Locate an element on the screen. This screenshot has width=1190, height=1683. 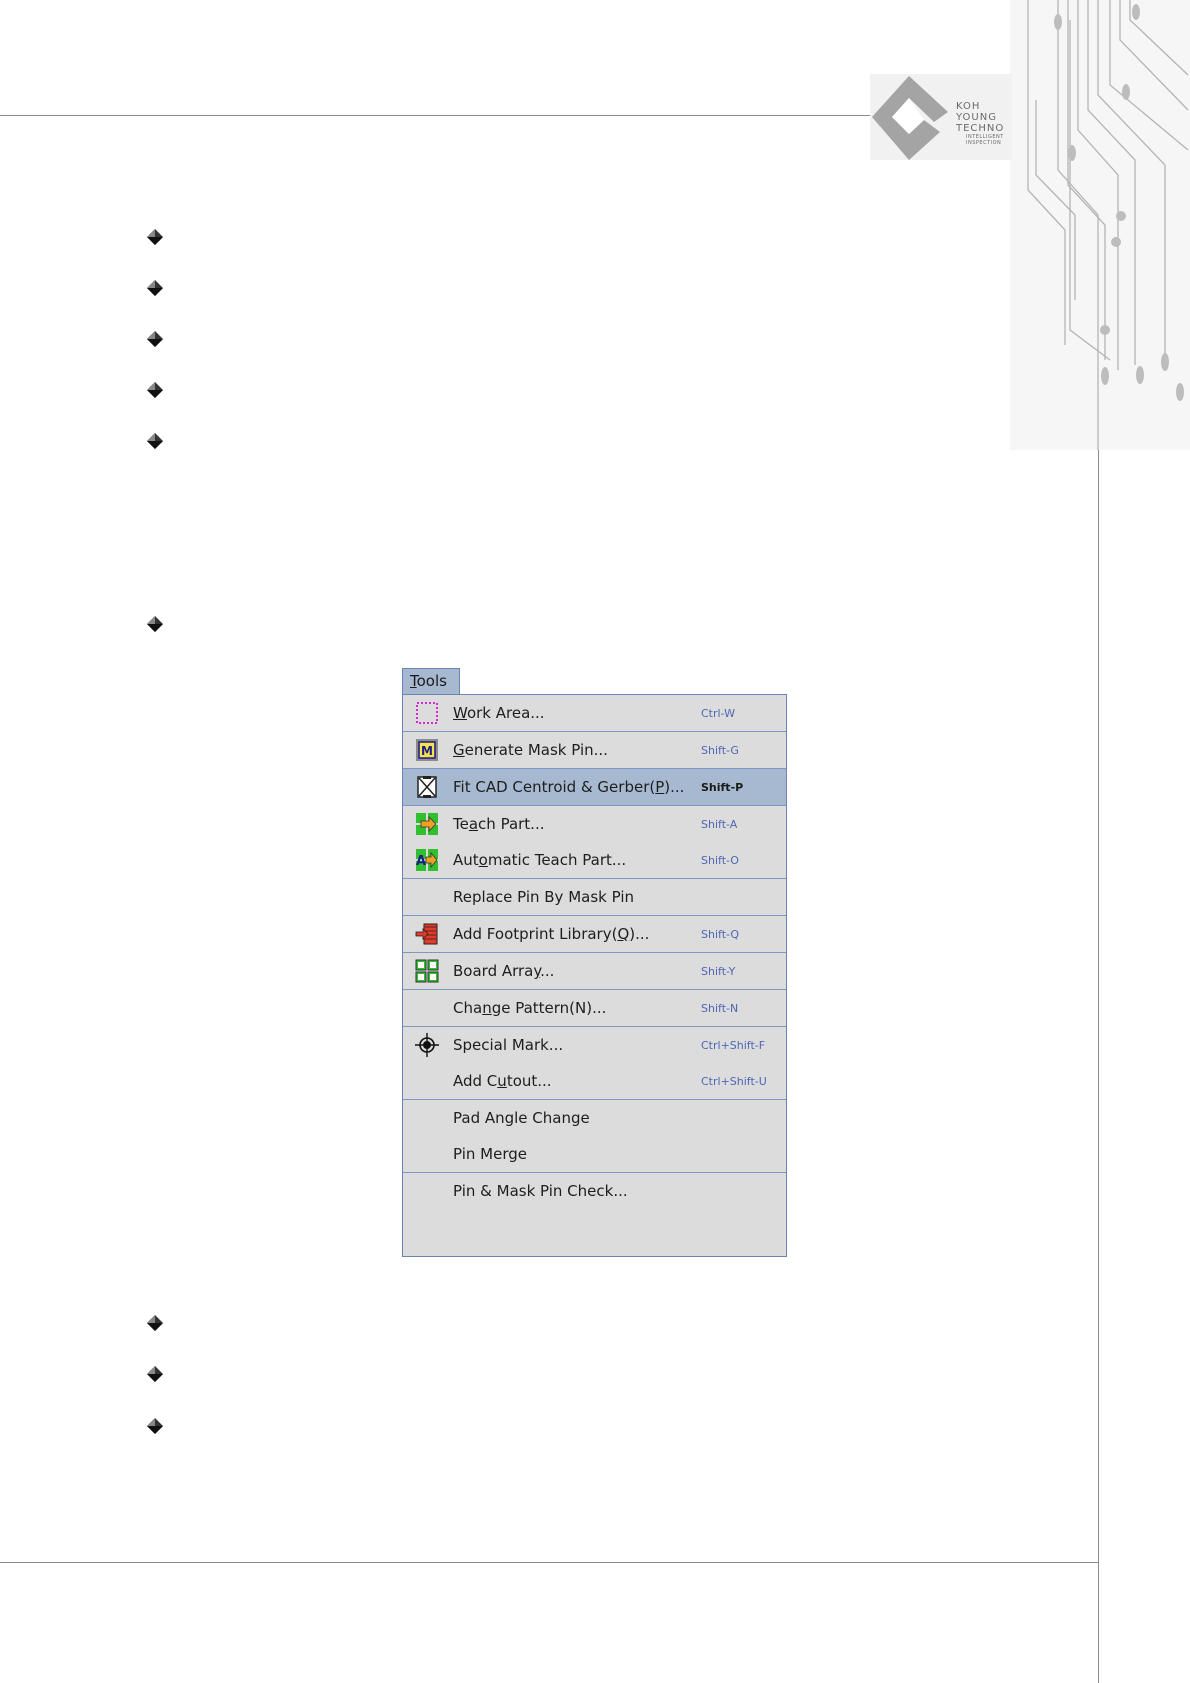
teach-part-icon is located at coordinates (427, 824).